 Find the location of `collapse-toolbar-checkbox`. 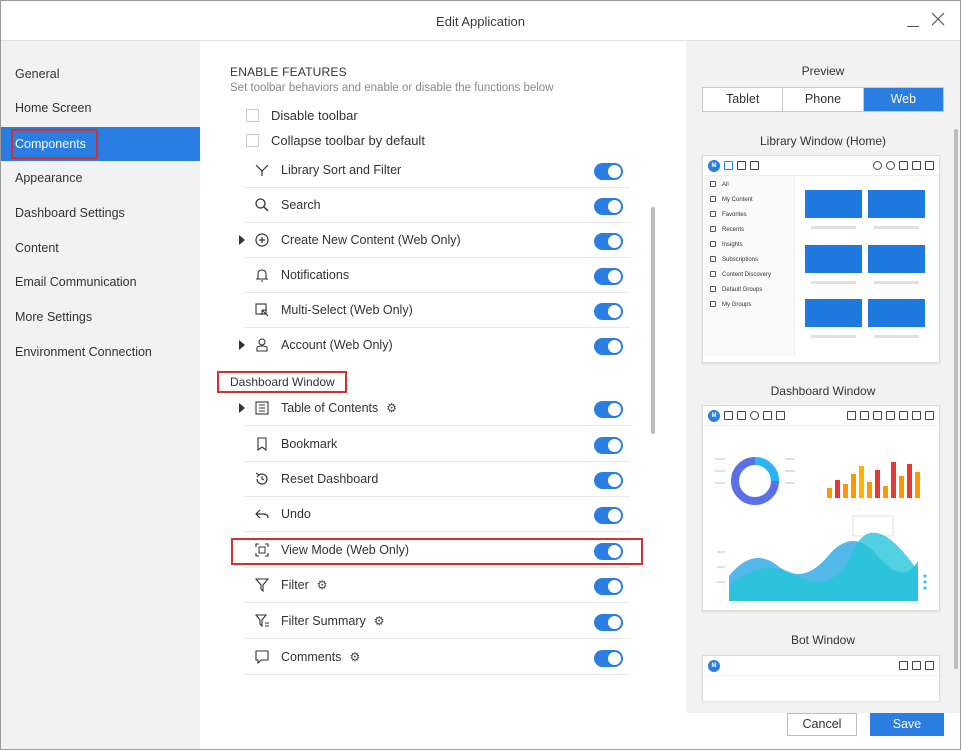

collapse-toolbar-checkbox is located at coordinates (252, 140).